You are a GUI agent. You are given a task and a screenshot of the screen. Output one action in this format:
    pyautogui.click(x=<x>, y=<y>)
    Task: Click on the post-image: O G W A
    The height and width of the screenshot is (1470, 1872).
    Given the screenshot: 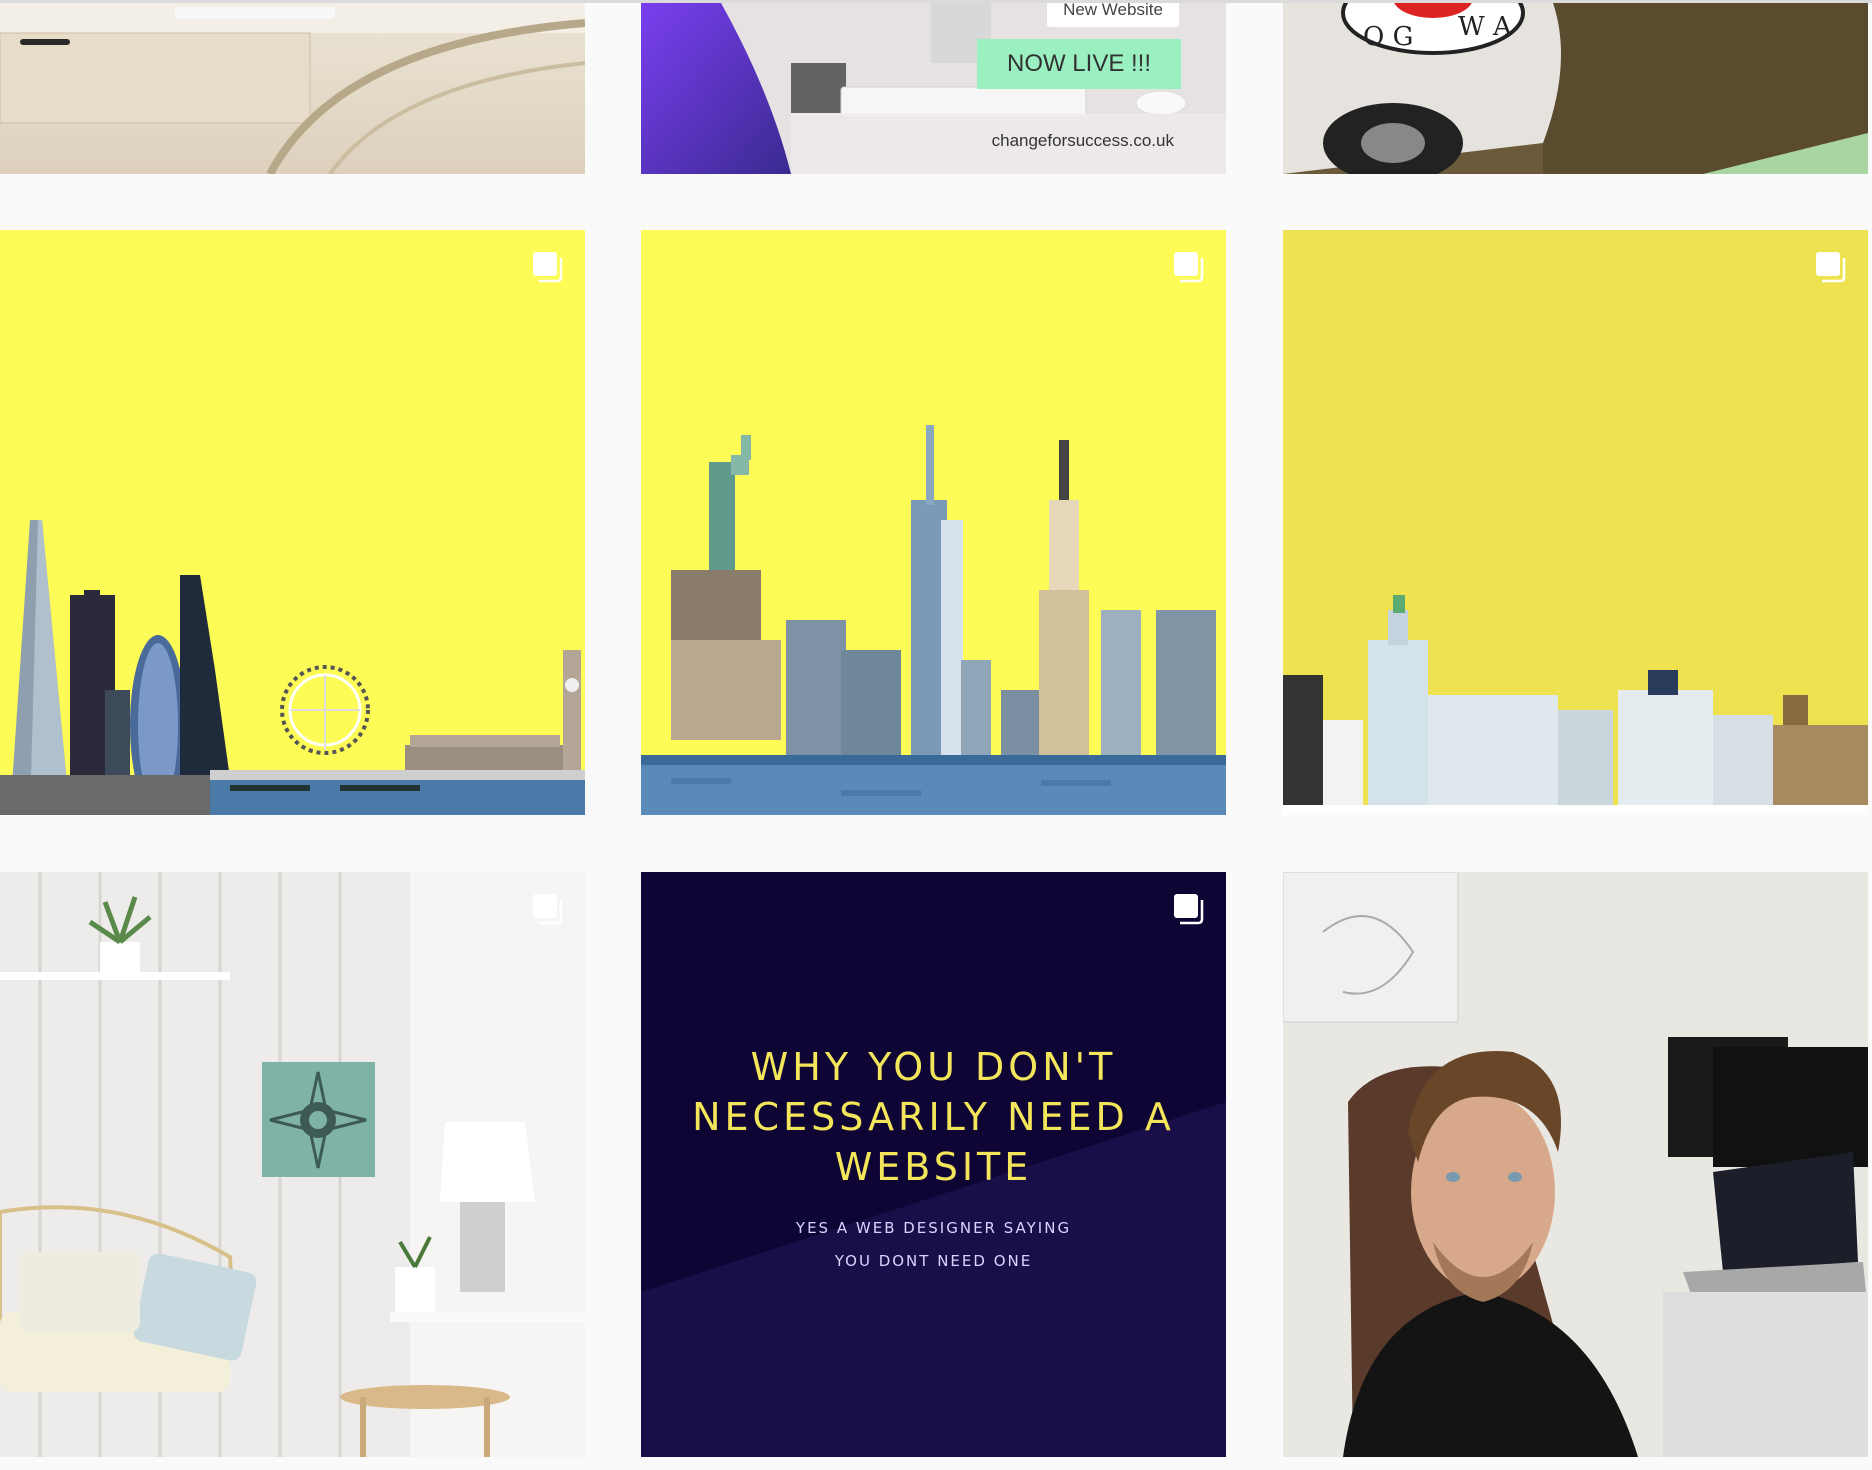 What is the action you would take?
    pyautogui.click(x=1575, y=88)
    